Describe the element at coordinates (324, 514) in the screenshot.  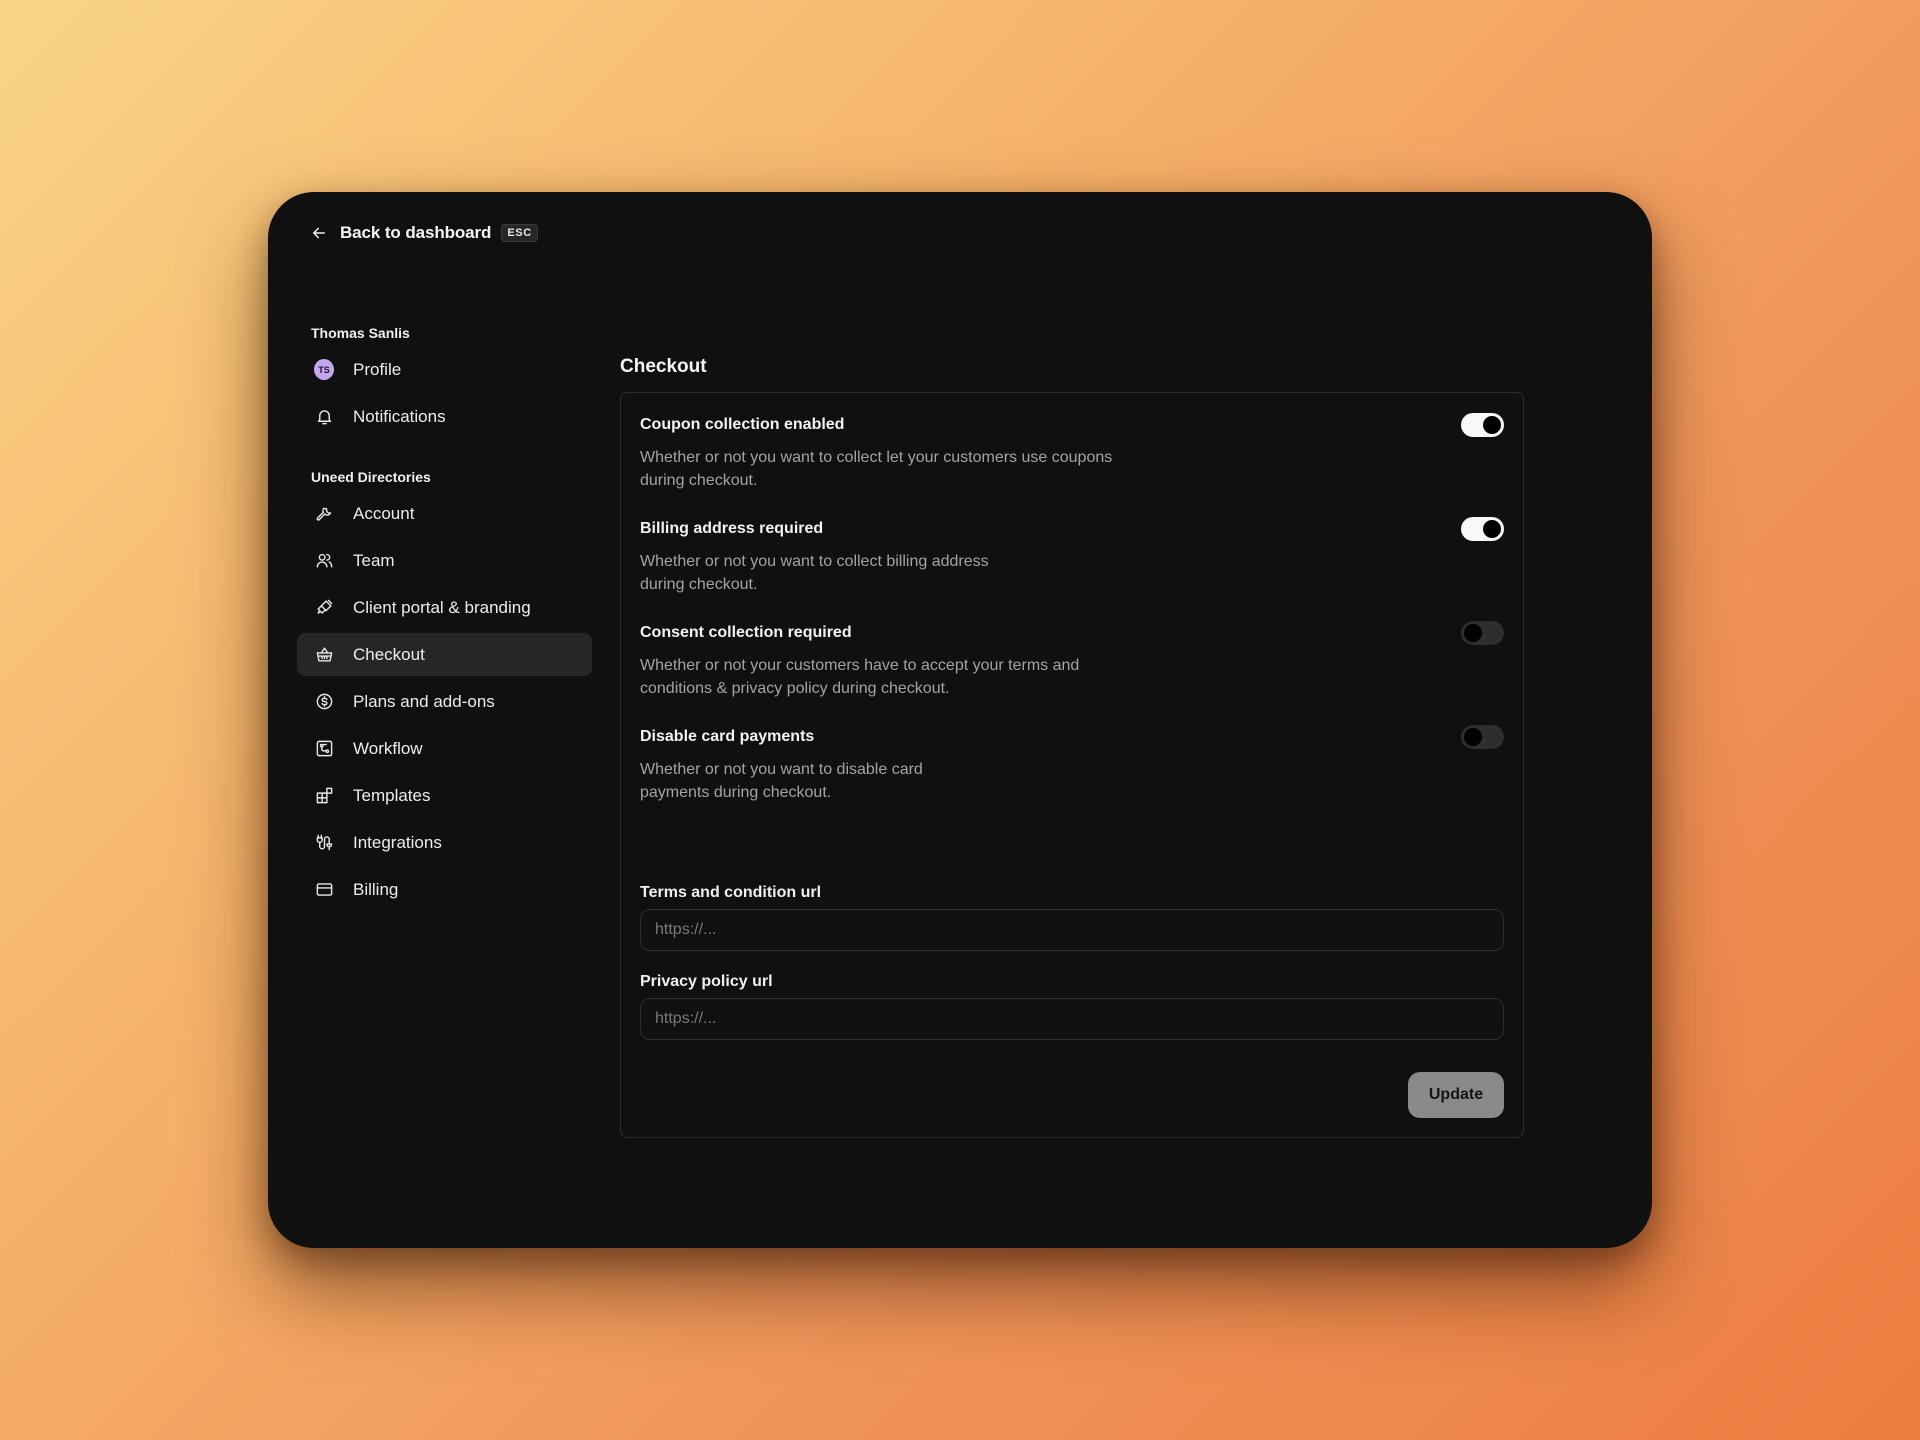
I see `wrench-icon` at that location.